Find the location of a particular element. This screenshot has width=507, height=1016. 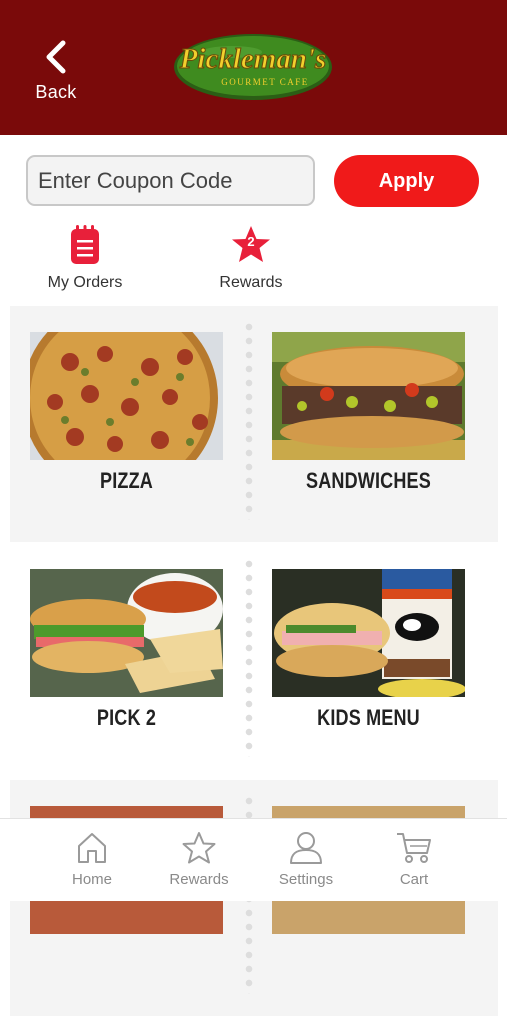

svg-text: GOURMET CAFE is located at coordinates (265, 82).